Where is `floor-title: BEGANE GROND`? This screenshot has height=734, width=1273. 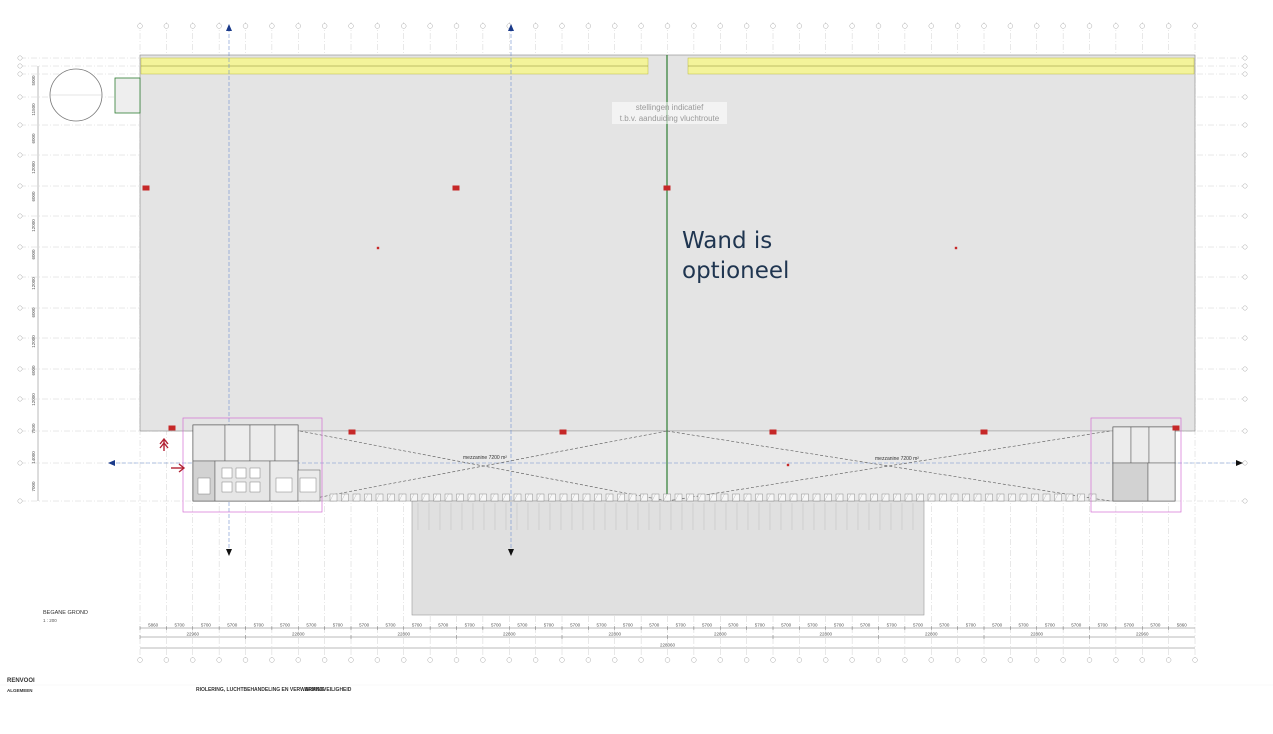 floor-title: BEGANE GROND is located at coordinates (65, 613).